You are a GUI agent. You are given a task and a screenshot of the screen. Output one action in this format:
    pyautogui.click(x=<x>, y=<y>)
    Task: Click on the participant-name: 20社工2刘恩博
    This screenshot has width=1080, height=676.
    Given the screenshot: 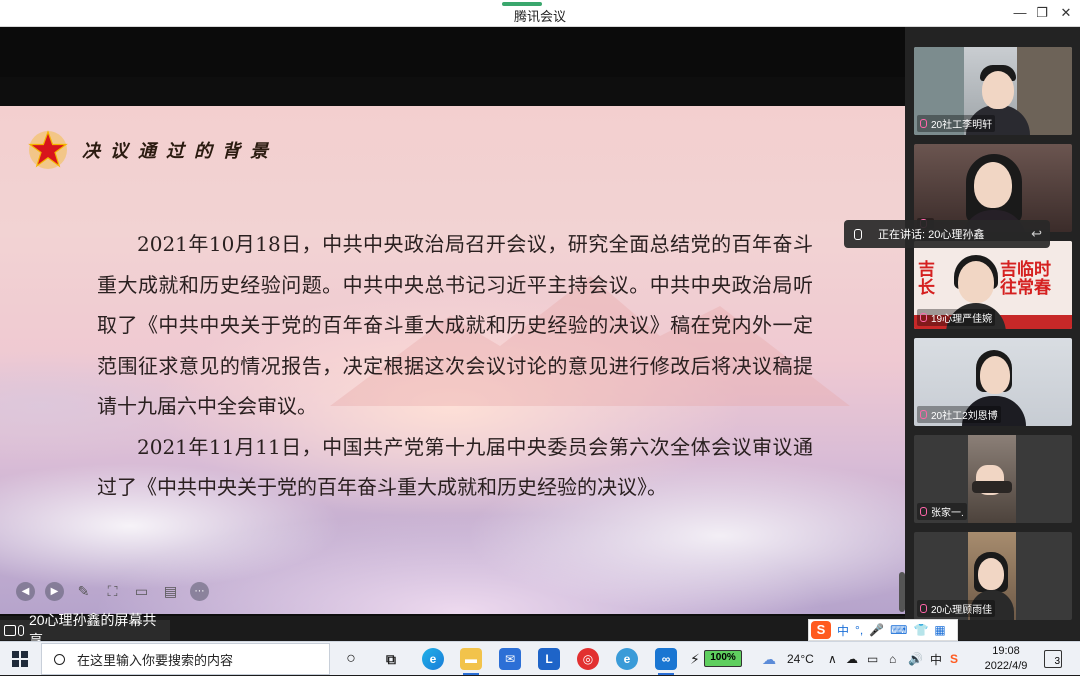 What is the action you would take?
    pyautogui.click(x=959, y=414)
    